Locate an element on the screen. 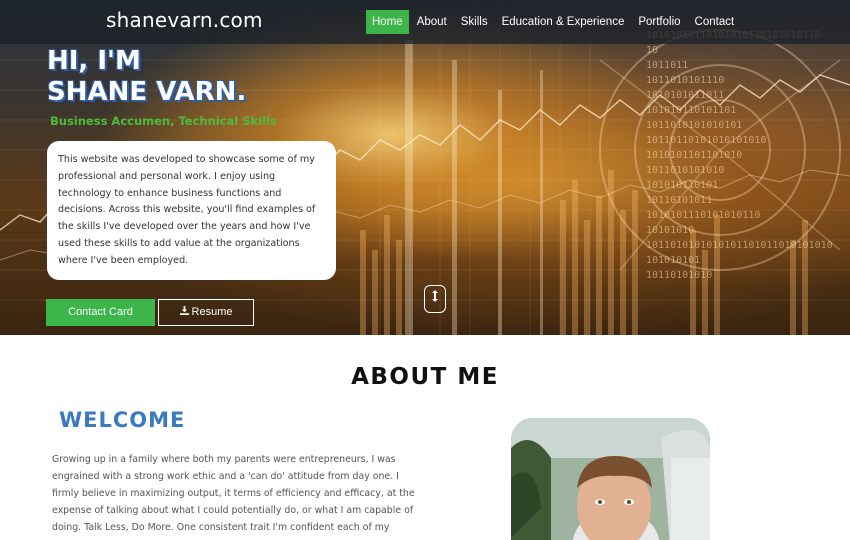 The width and height of the screenshot is (850, 540). binary-text: 101010101 is located at coordinates (673, 260).